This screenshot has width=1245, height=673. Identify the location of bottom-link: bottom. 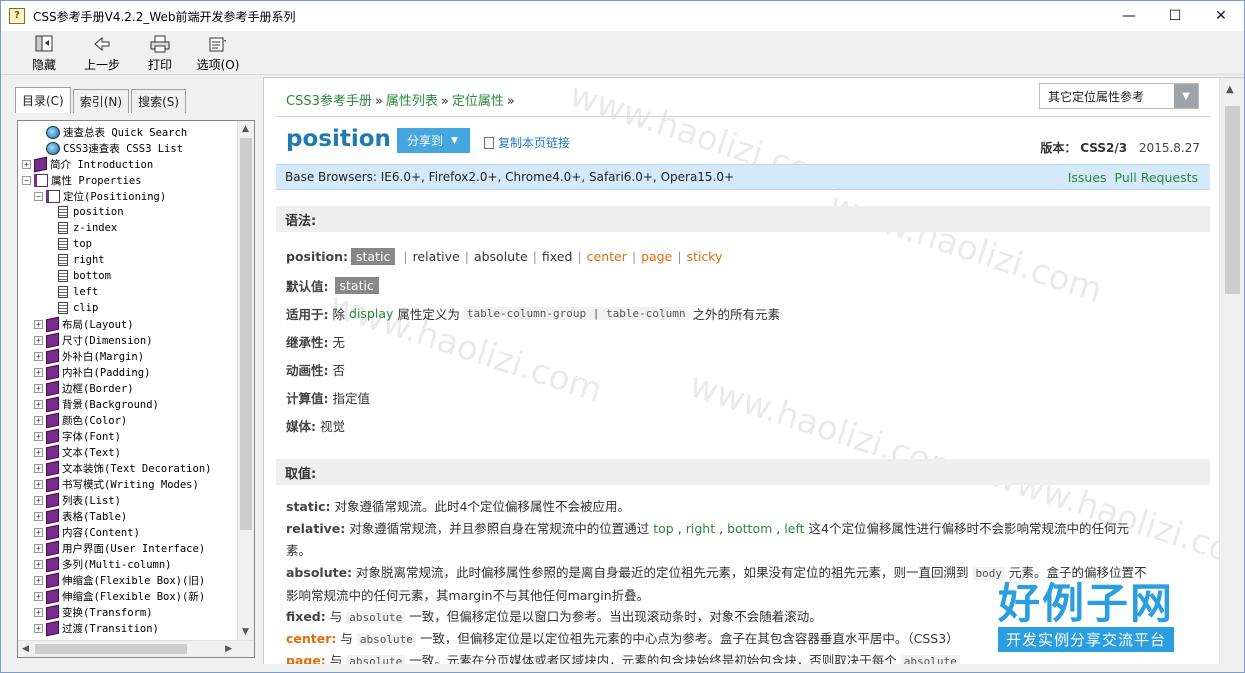
(749, 528).